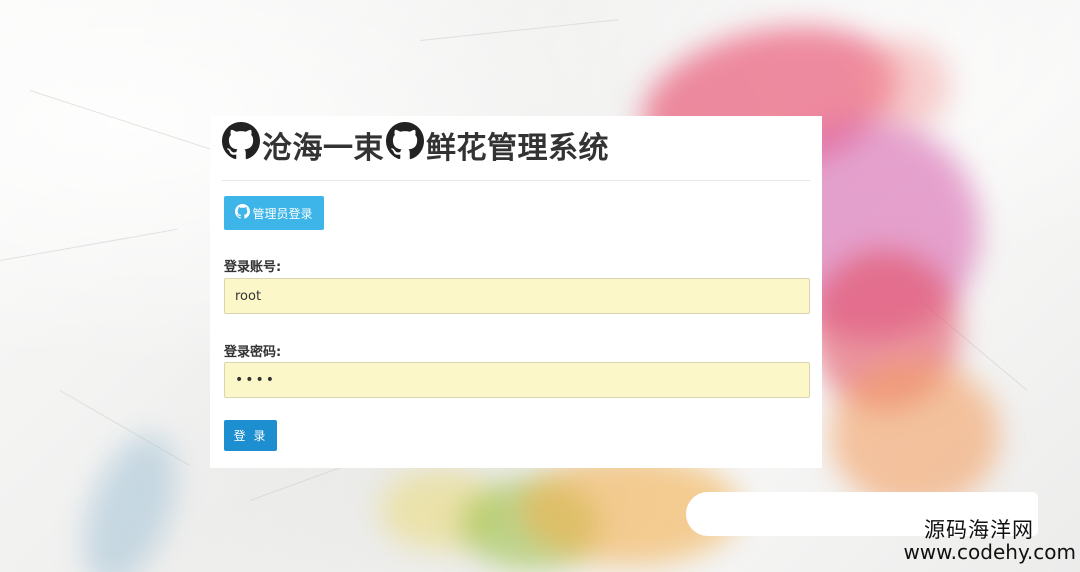 The width and height of the screenshot is (1080, 572). I want to click on admin-login-tab-label: 管理员登录, so click(282, 213).